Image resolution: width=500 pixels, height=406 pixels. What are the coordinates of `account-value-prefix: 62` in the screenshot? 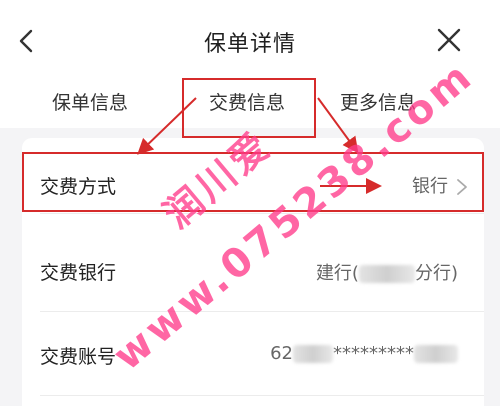 It's located at (281, 353).